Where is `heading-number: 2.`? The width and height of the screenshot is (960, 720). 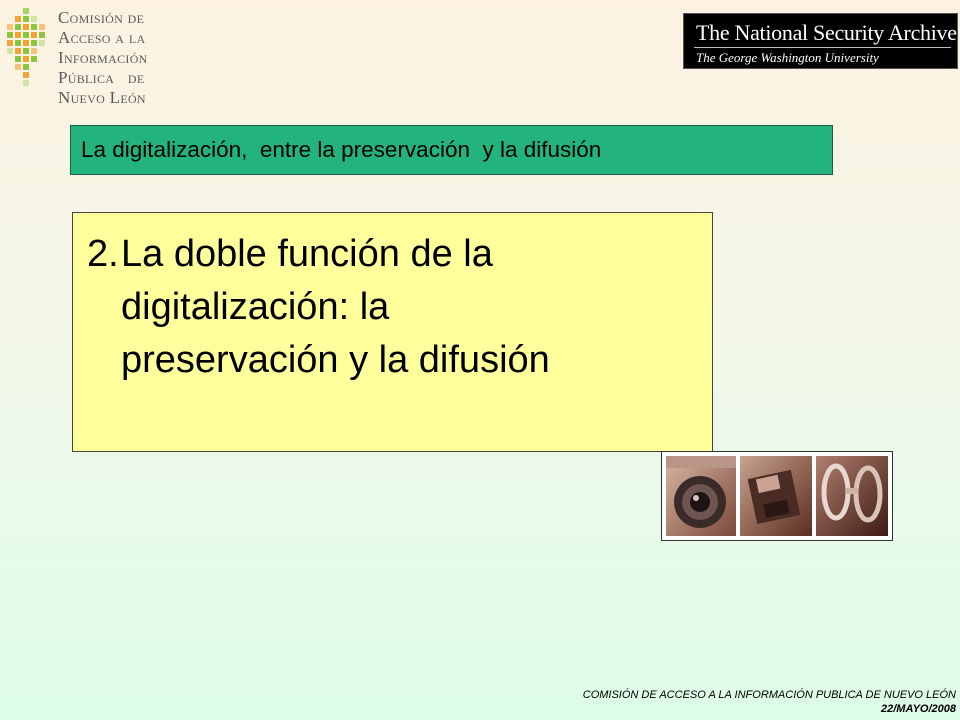 heading-number: 2. is located at coordinates (103, 254).